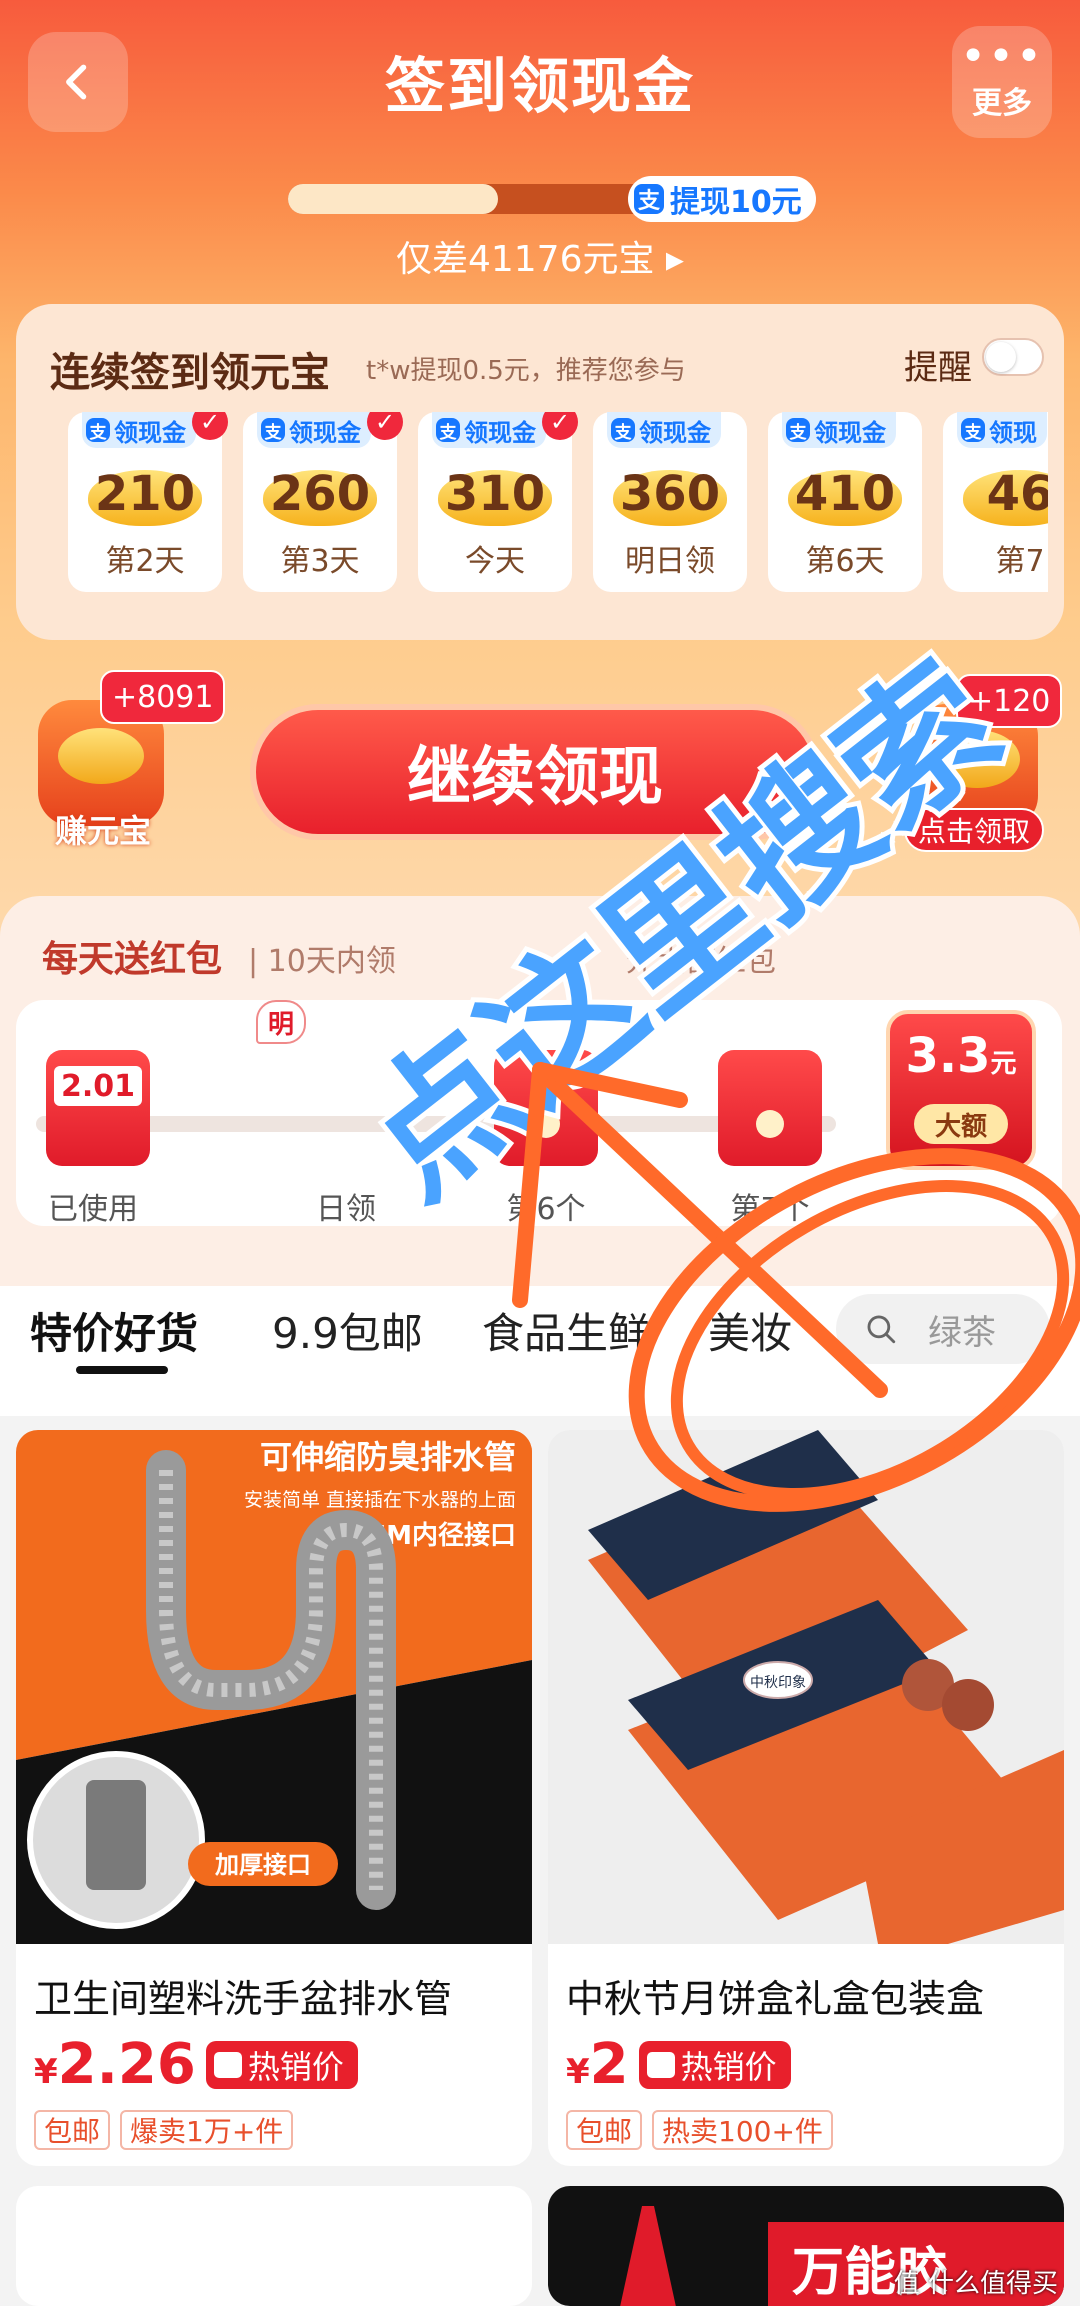 The height and width of the screenshot is (2306, 1080). What do you see at coordinates (540, 259) in the screenshot?
I see `progress-subtitle: 仅差41176元宝 ▸` at bounding box center [540, 259].